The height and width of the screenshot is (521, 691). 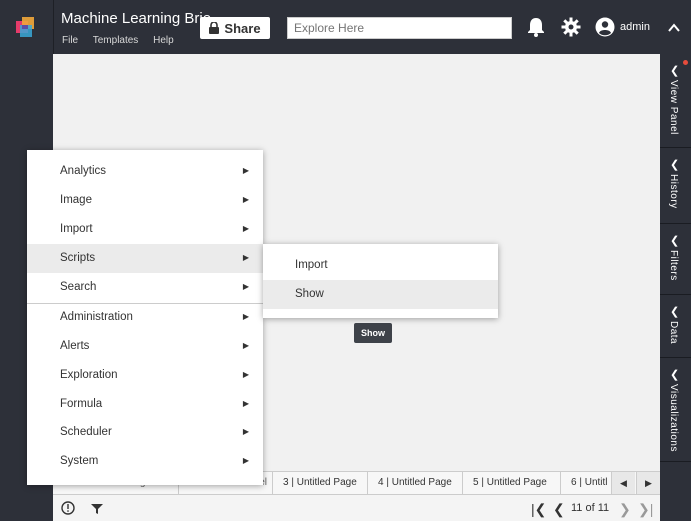 I want to click on filter-icon, so click(x=97, y=510).